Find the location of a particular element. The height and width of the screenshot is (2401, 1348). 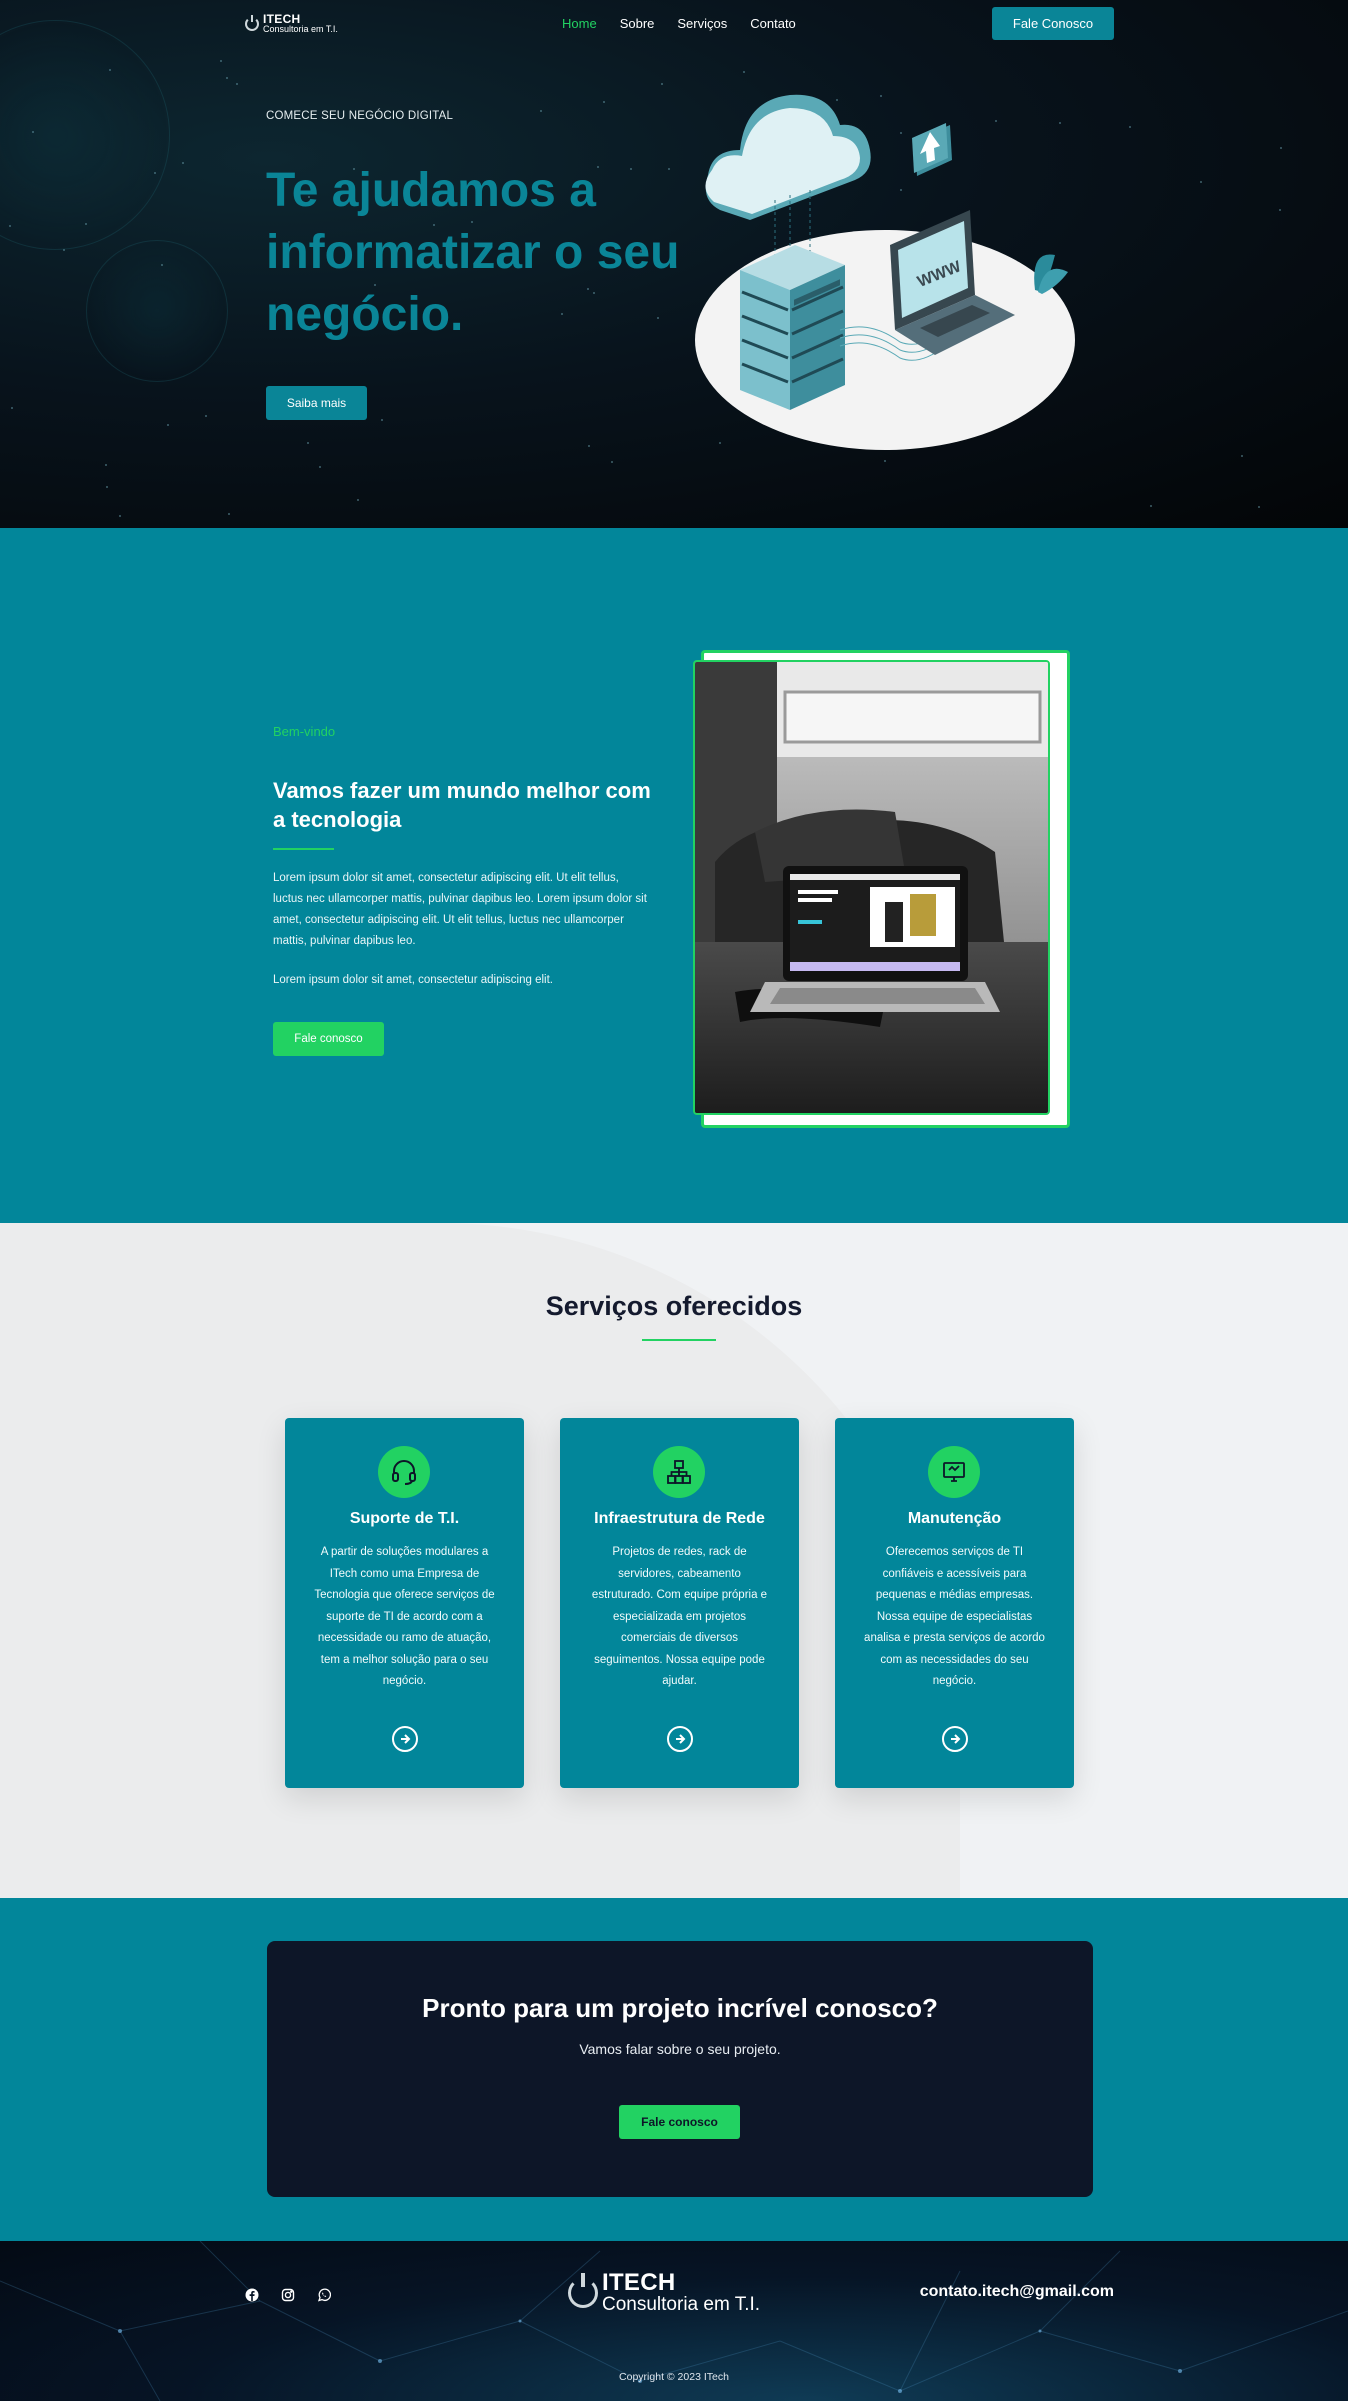

monitor-icon is located at coordinates (954, 1472).